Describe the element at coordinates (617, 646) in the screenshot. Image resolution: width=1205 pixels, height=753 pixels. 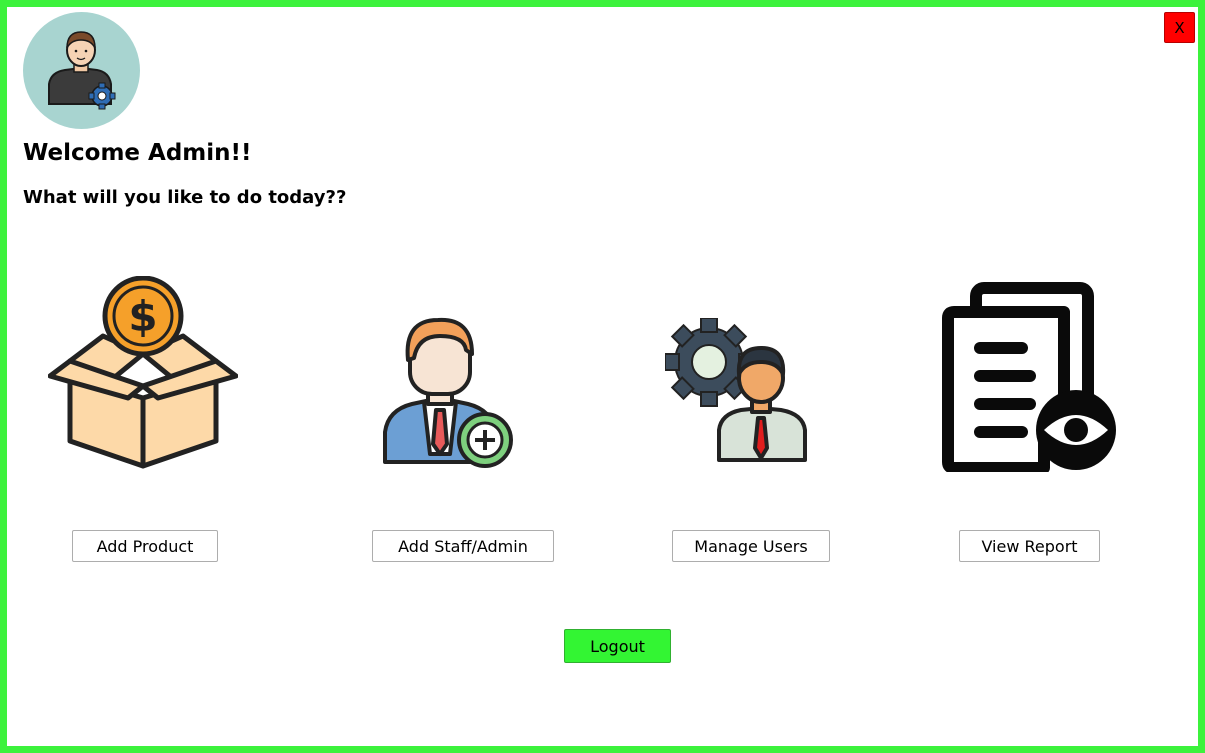
I see `logout-button: Logout` at that location.